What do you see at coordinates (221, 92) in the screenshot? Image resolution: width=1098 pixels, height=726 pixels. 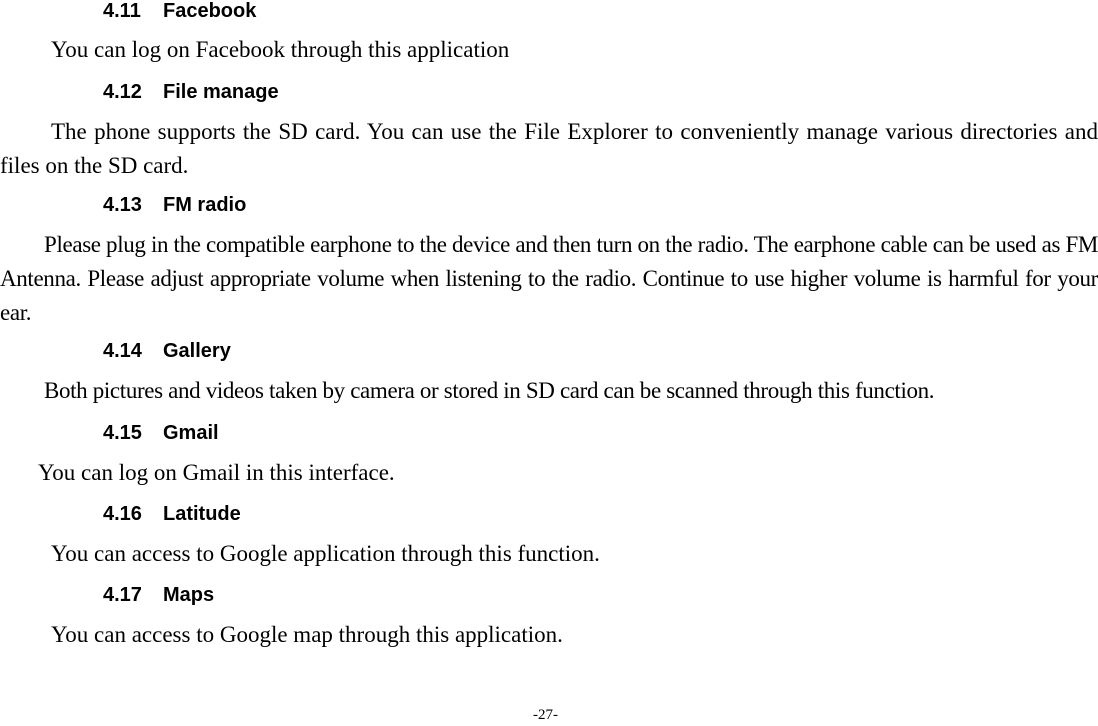 I see `section-title: File manage` at bounding box center [221, 92].